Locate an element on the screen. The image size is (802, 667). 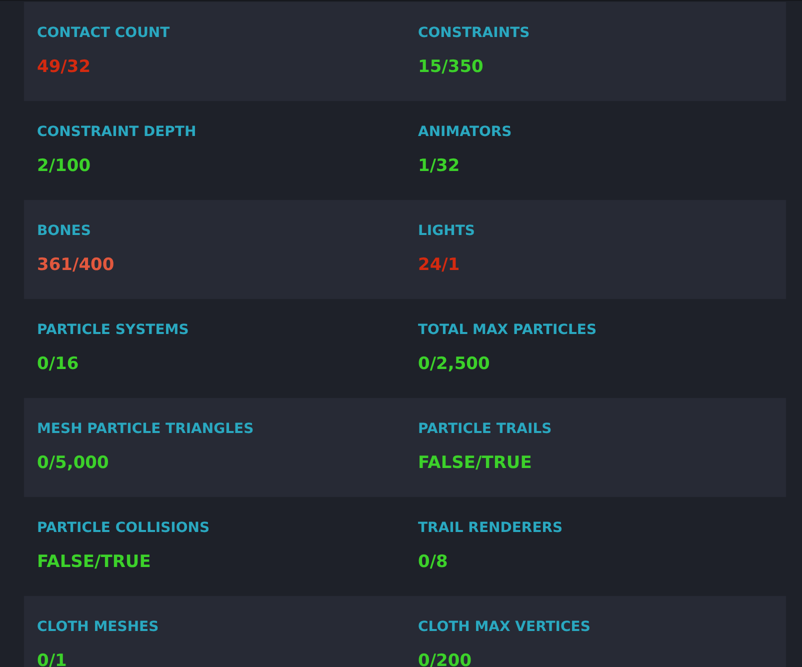
stat-label: TRAIL RENDERERS is located at coordinates (491, 528).